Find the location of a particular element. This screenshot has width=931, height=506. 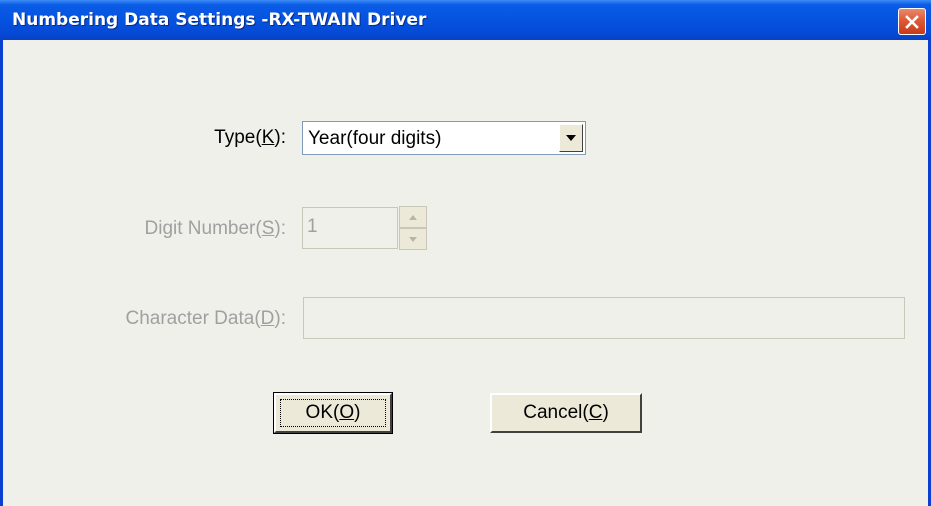

spin-down-button is located at coordinates (413, 239).